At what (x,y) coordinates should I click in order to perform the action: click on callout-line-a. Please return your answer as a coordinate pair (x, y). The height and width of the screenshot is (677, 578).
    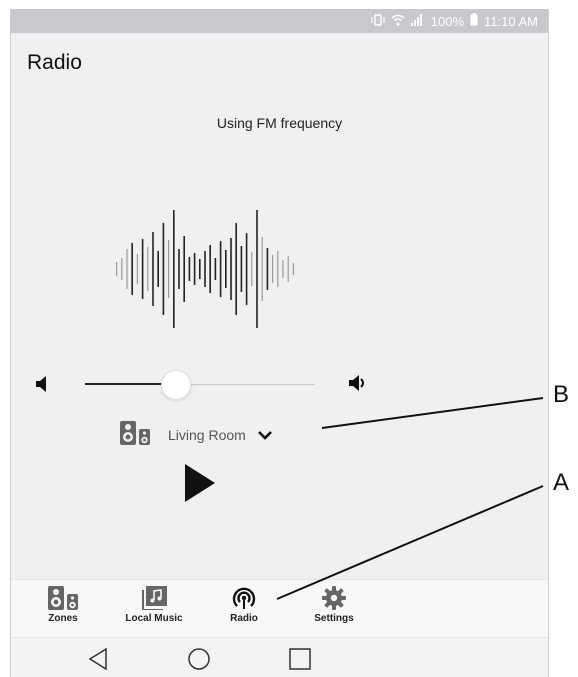
    Looking at the image, I should click on (410, 542).